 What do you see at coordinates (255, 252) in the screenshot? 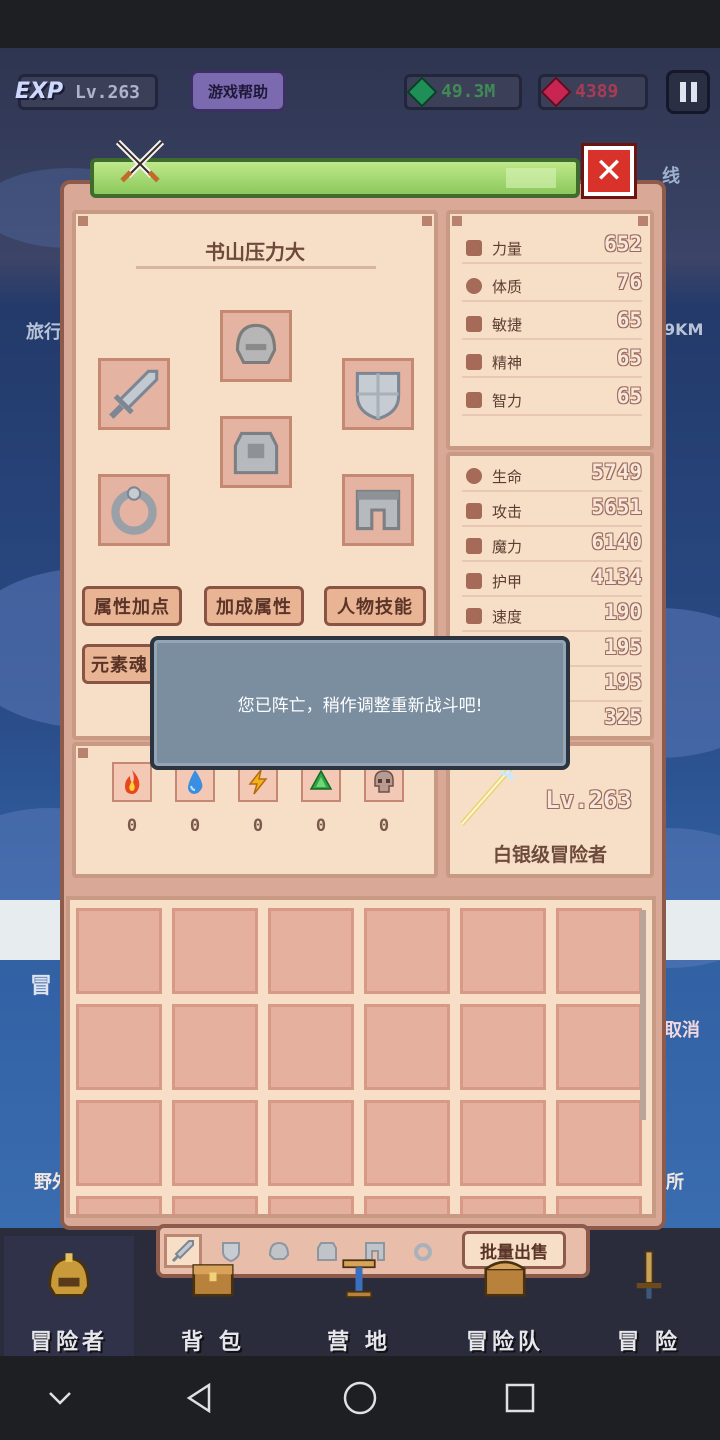
I see `character-name: 书山压力大` at bounding box center [255, 252].